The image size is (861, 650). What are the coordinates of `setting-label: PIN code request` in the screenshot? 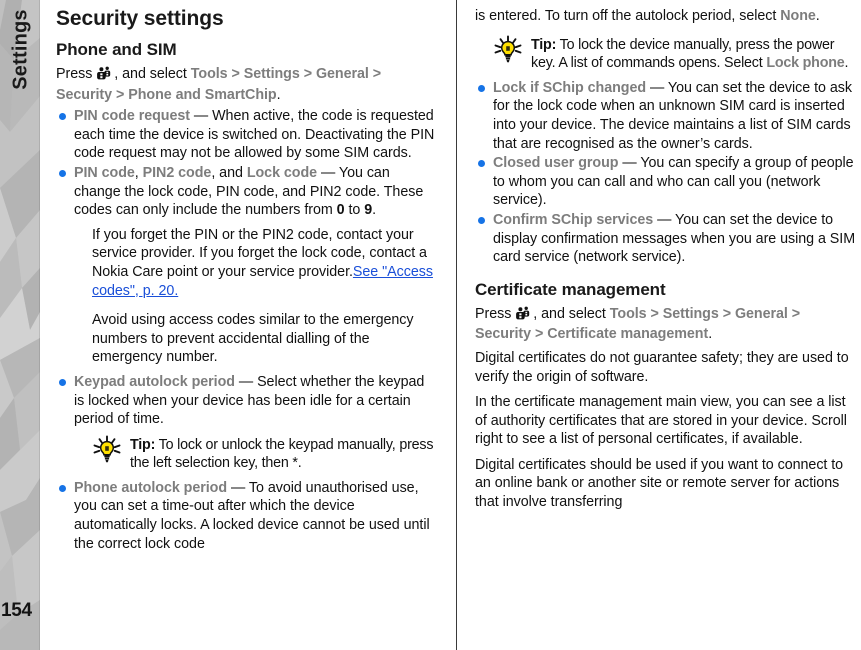 It's located at (132, 116).